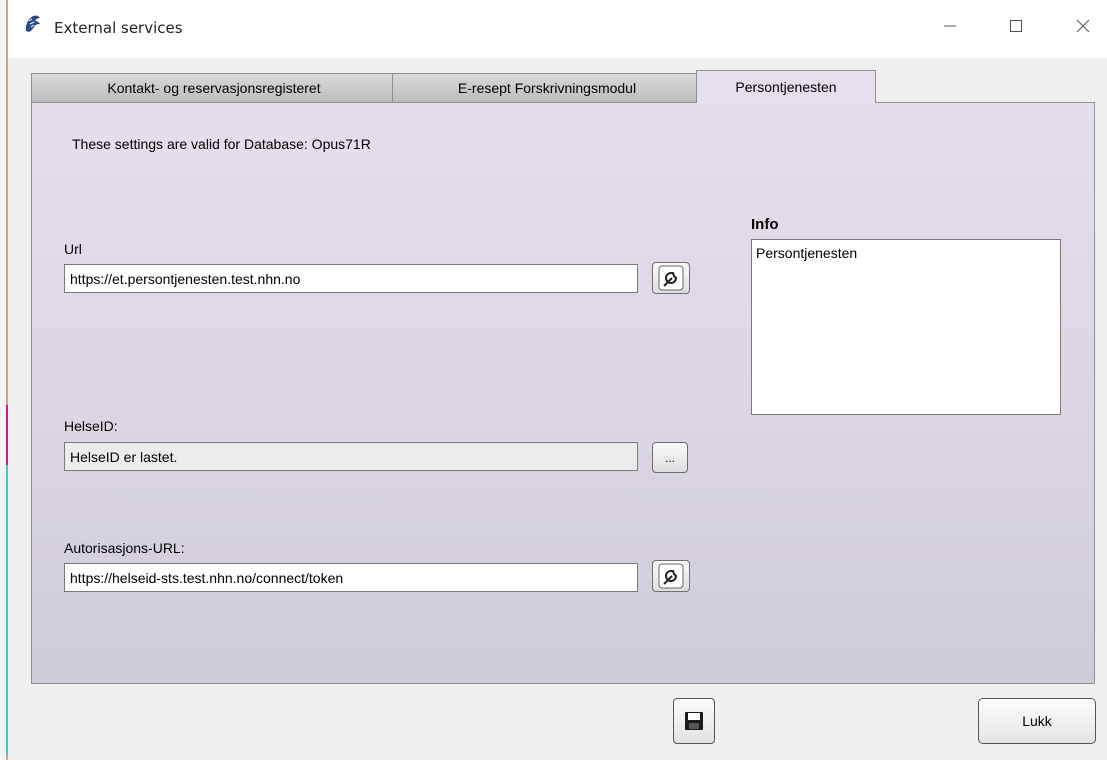 This screenshot has width=1107, height=760. I want to click on background-window-edge, so click(4, 380).